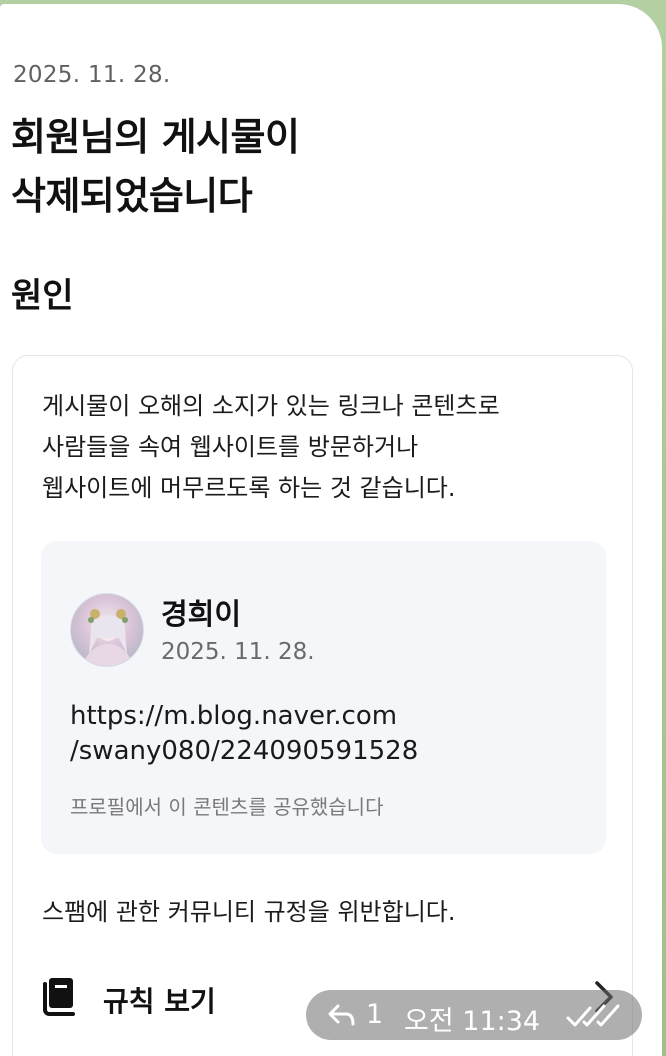 The height and width of the screenshot is (1056, 666). What do you see at coordinates (311, 167) in the screenshot?
I see `notice-title: 회원님의 게시물이 삭제되었습니다` at bounding box center [311, 167].